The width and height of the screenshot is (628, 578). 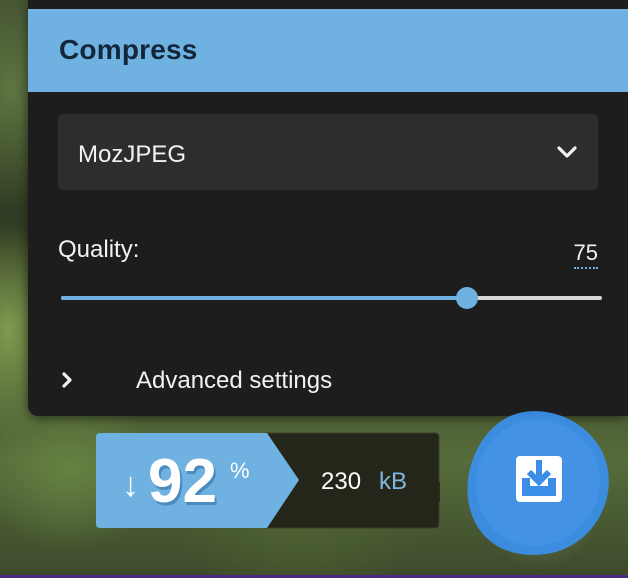 I want to click on quality-slider, so click(x=331, y=298).